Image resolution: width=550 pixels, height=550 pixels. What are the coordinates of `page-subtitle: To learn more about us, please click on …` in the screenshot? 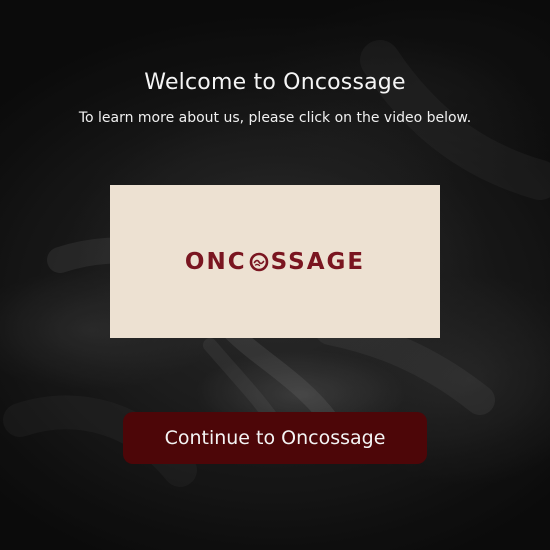 It's located at (275, 118).